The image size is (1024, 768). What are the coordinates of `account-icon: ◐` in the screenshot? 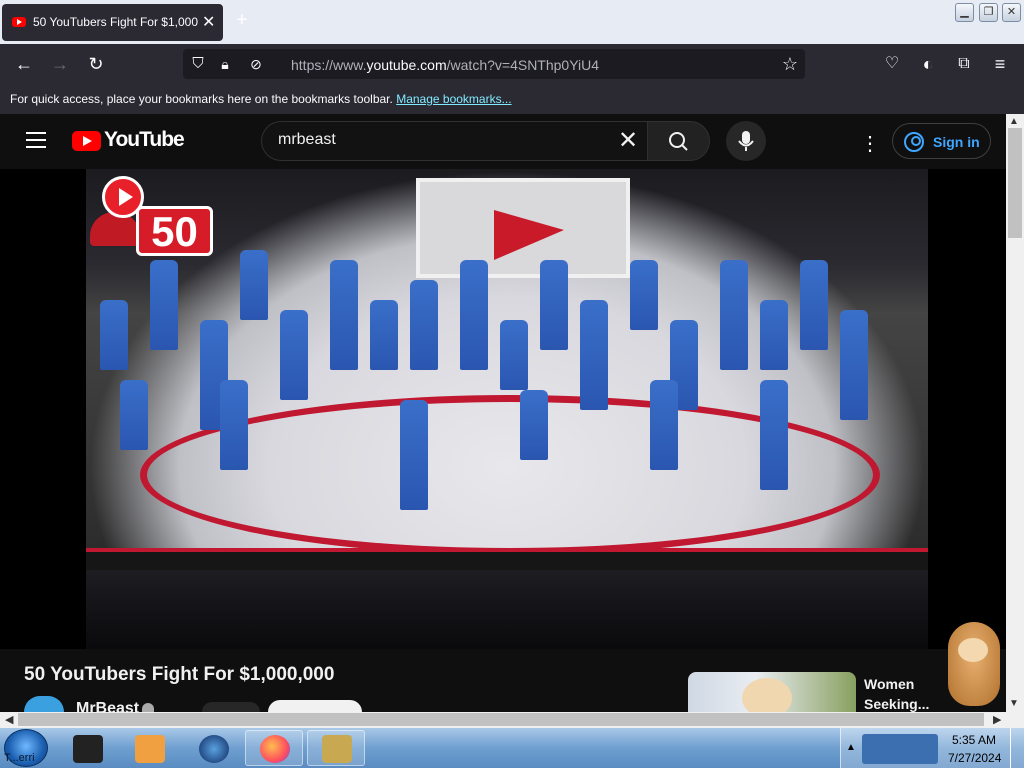 It's located at (928, 64).